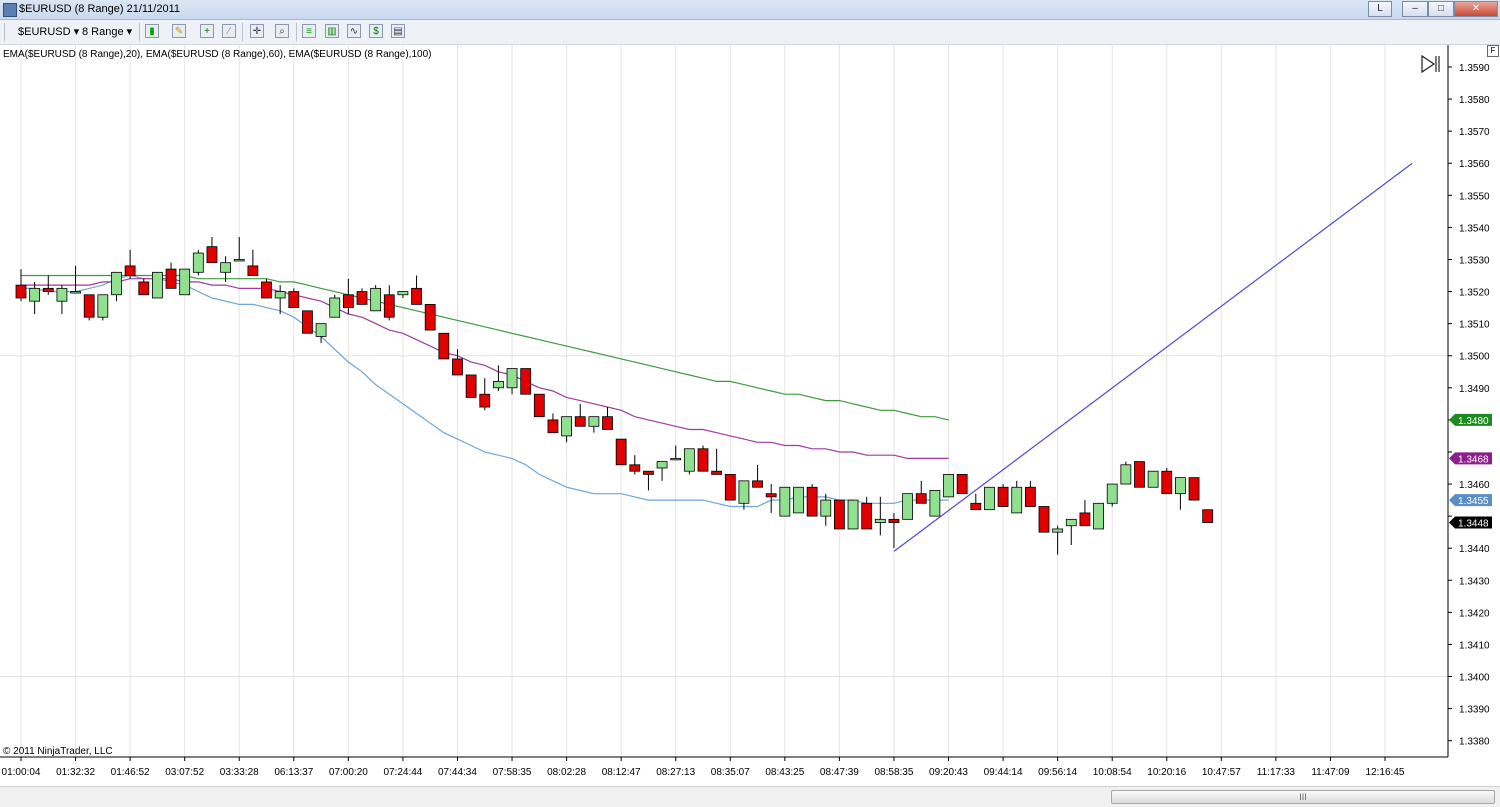  What do you see at coordinates (309, 31) in the screenshot?
I see `bars-icon: ≡` at bounding box center [309, 31].